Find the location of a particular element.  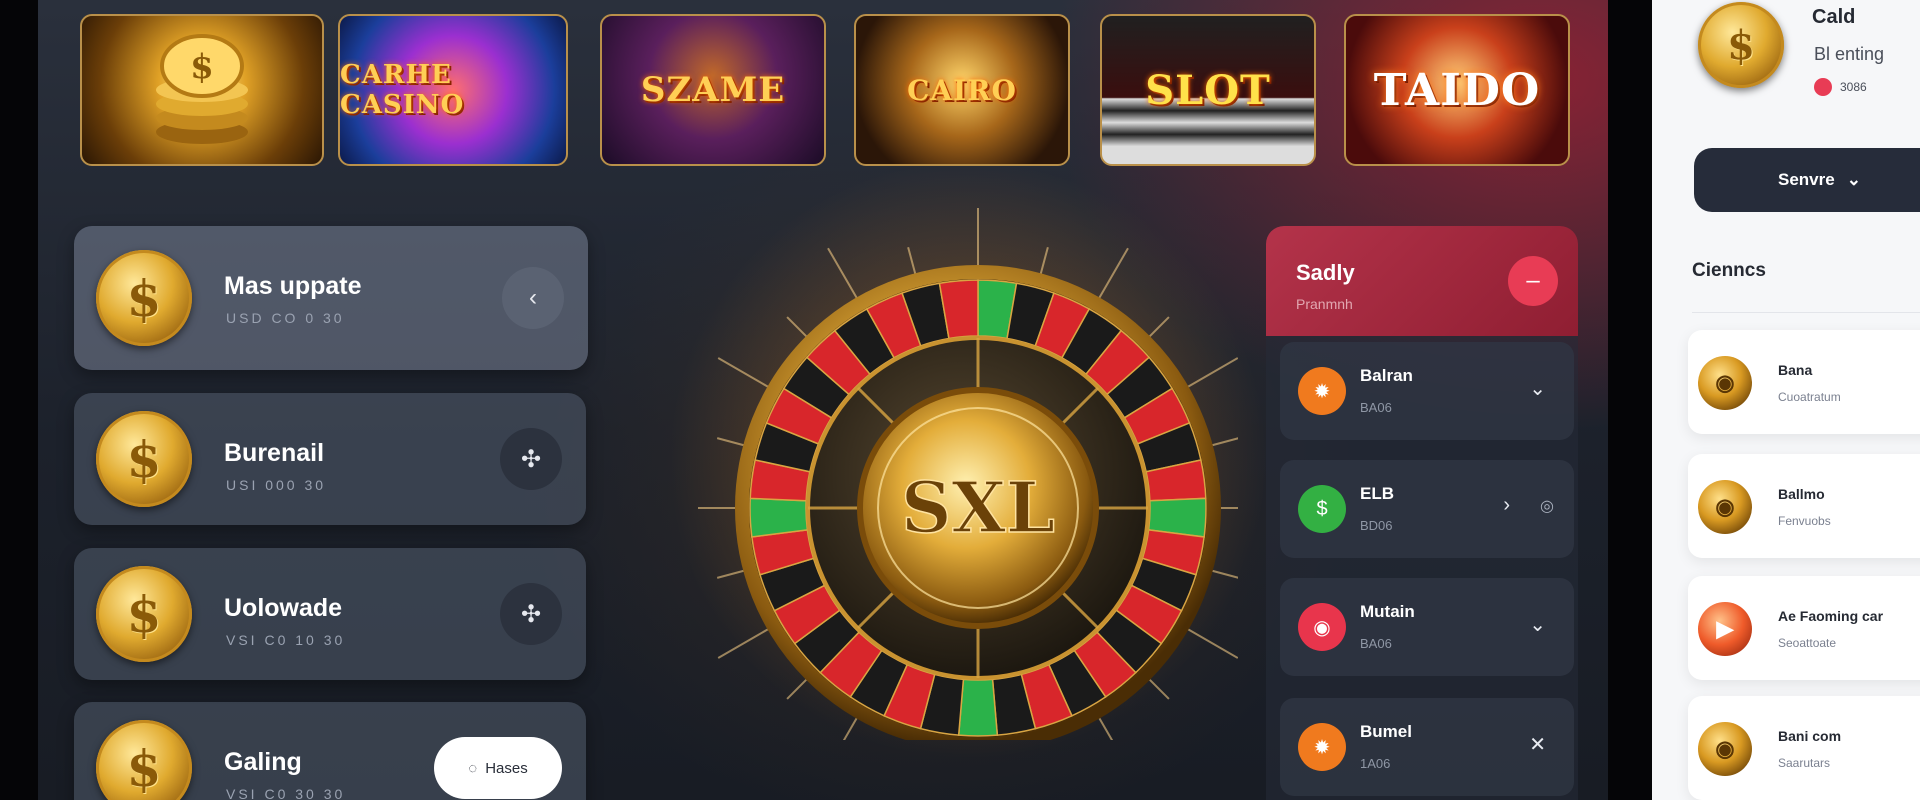

user-status: Bl enting is located at coordinates (1849, 54).